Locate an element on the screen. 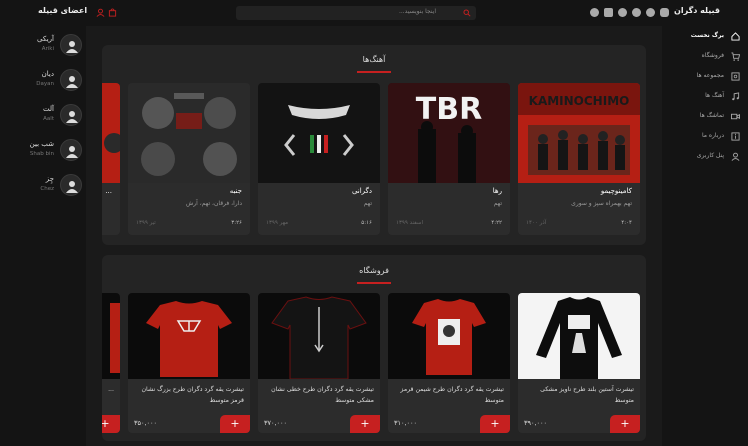 Image resolution: width=748 pixels, height=446 pixels. album-cover is located at coordinates (189, 133).